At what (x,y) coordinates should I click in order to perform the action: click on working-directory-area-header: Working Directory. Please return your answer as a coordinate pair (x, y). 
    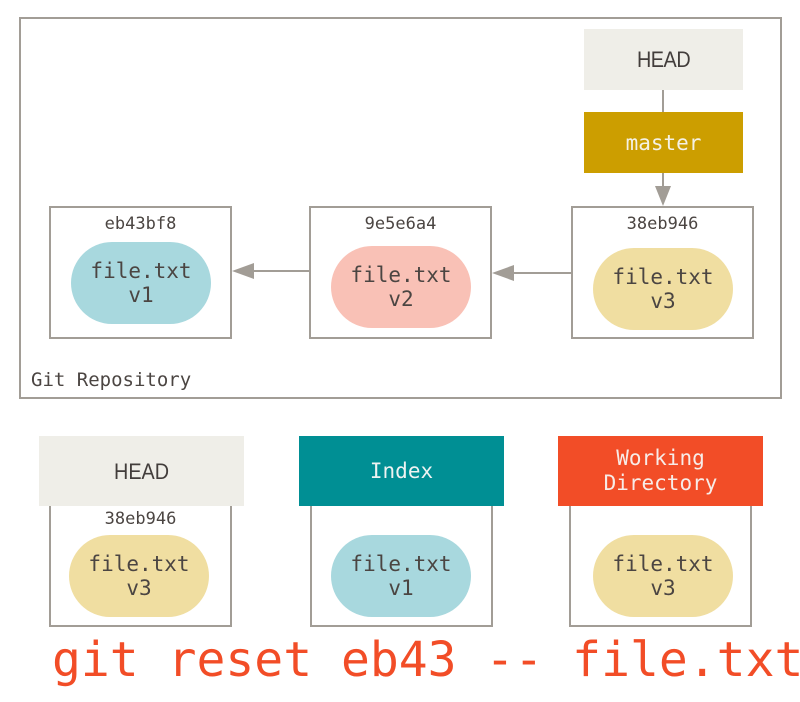
    Looking at the image, I should click on (660, 471).